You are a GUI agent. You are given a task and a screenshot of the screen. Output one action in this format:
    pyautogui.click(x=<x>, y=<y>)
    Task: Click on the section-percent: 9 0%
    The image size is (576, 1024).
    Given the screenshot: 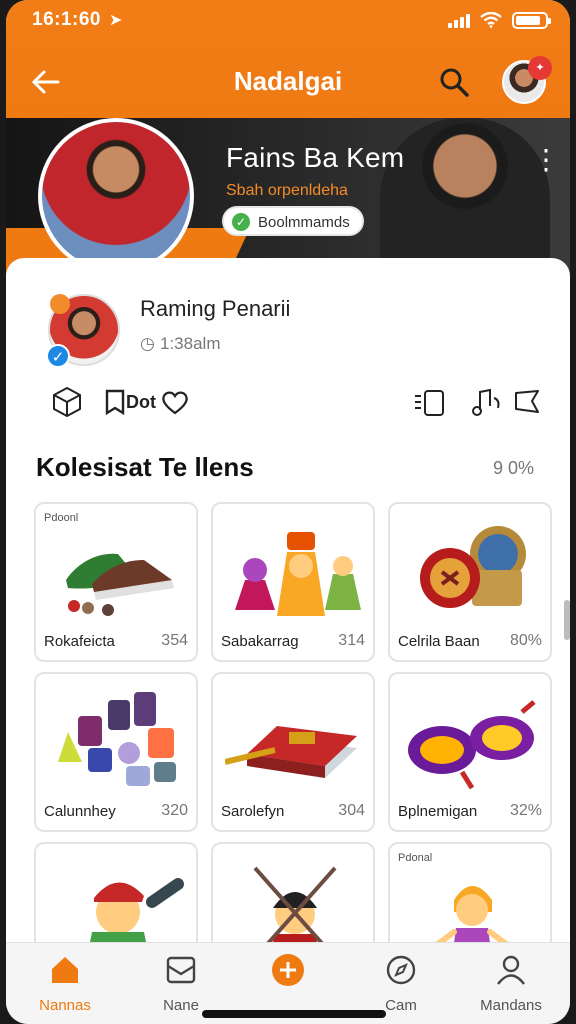 What is the action you would take?
    pyautogui.click(x=513, y=468)
    